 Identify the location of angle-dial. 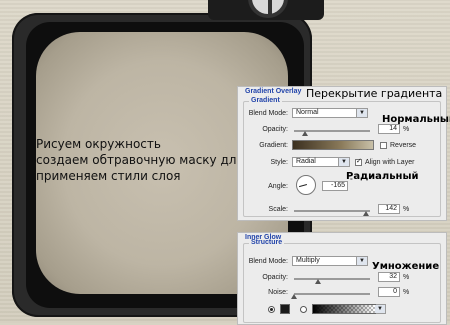
(306, 185).